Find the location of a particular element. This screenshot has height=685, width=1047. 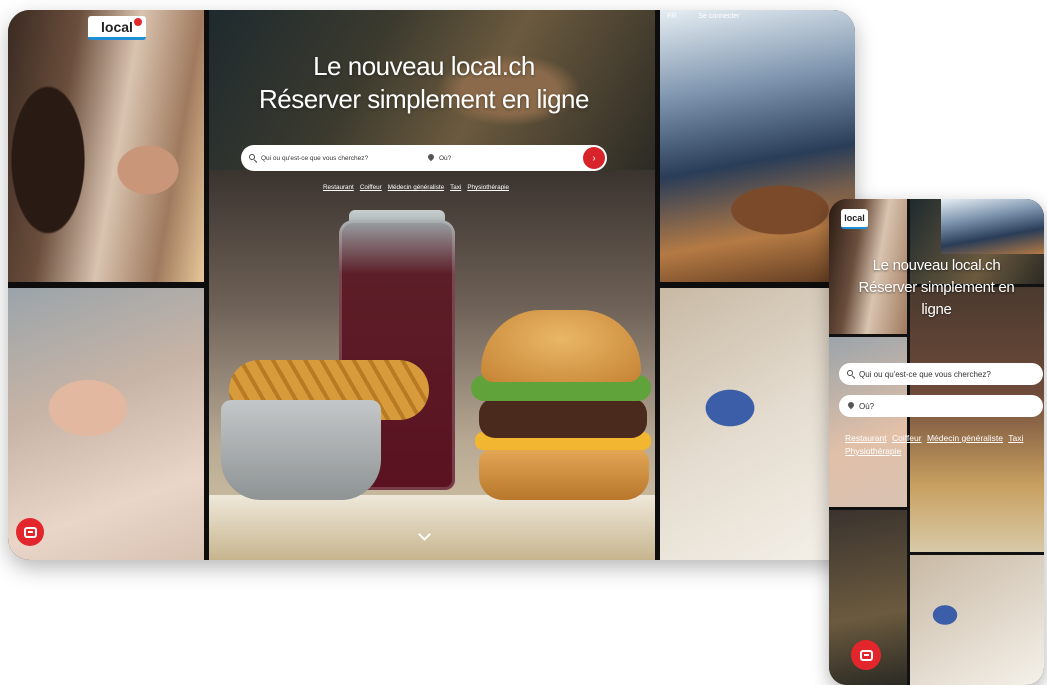

burger-patty is located at coordinates (563, 418).